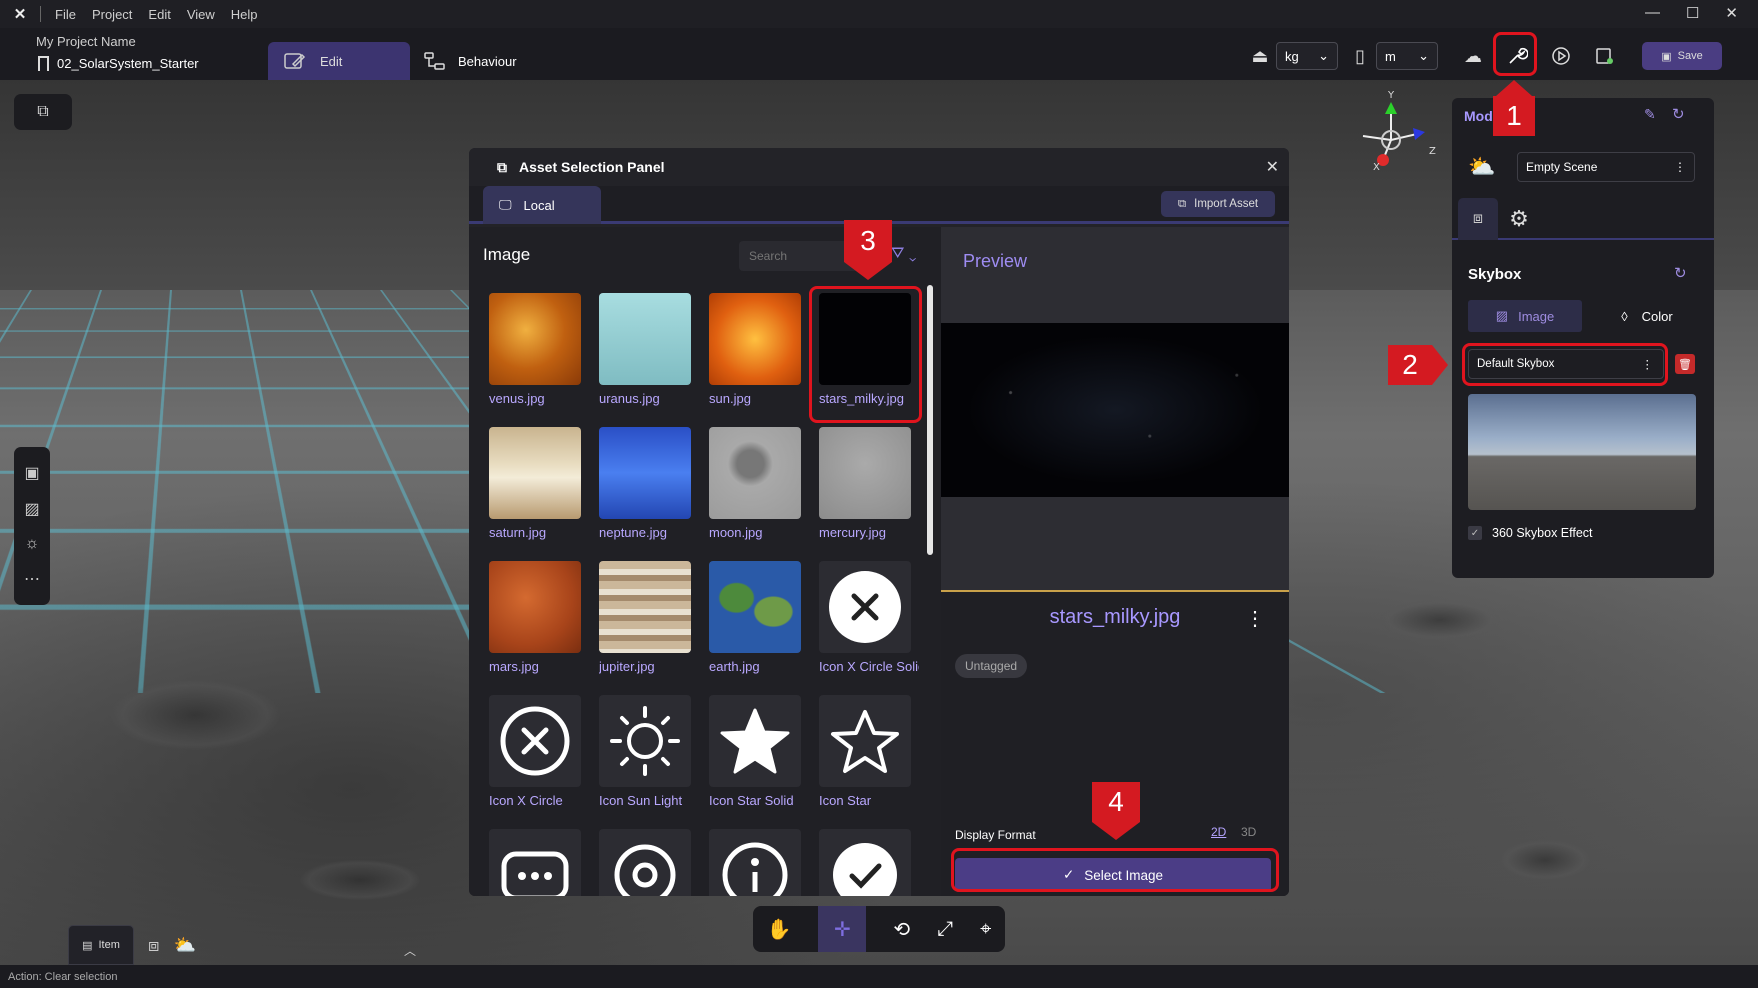  What do you see at coordinates (31, 509) in the screenshot?
I see `image-tool-icon: ▨` at bounding box center [31, 509].